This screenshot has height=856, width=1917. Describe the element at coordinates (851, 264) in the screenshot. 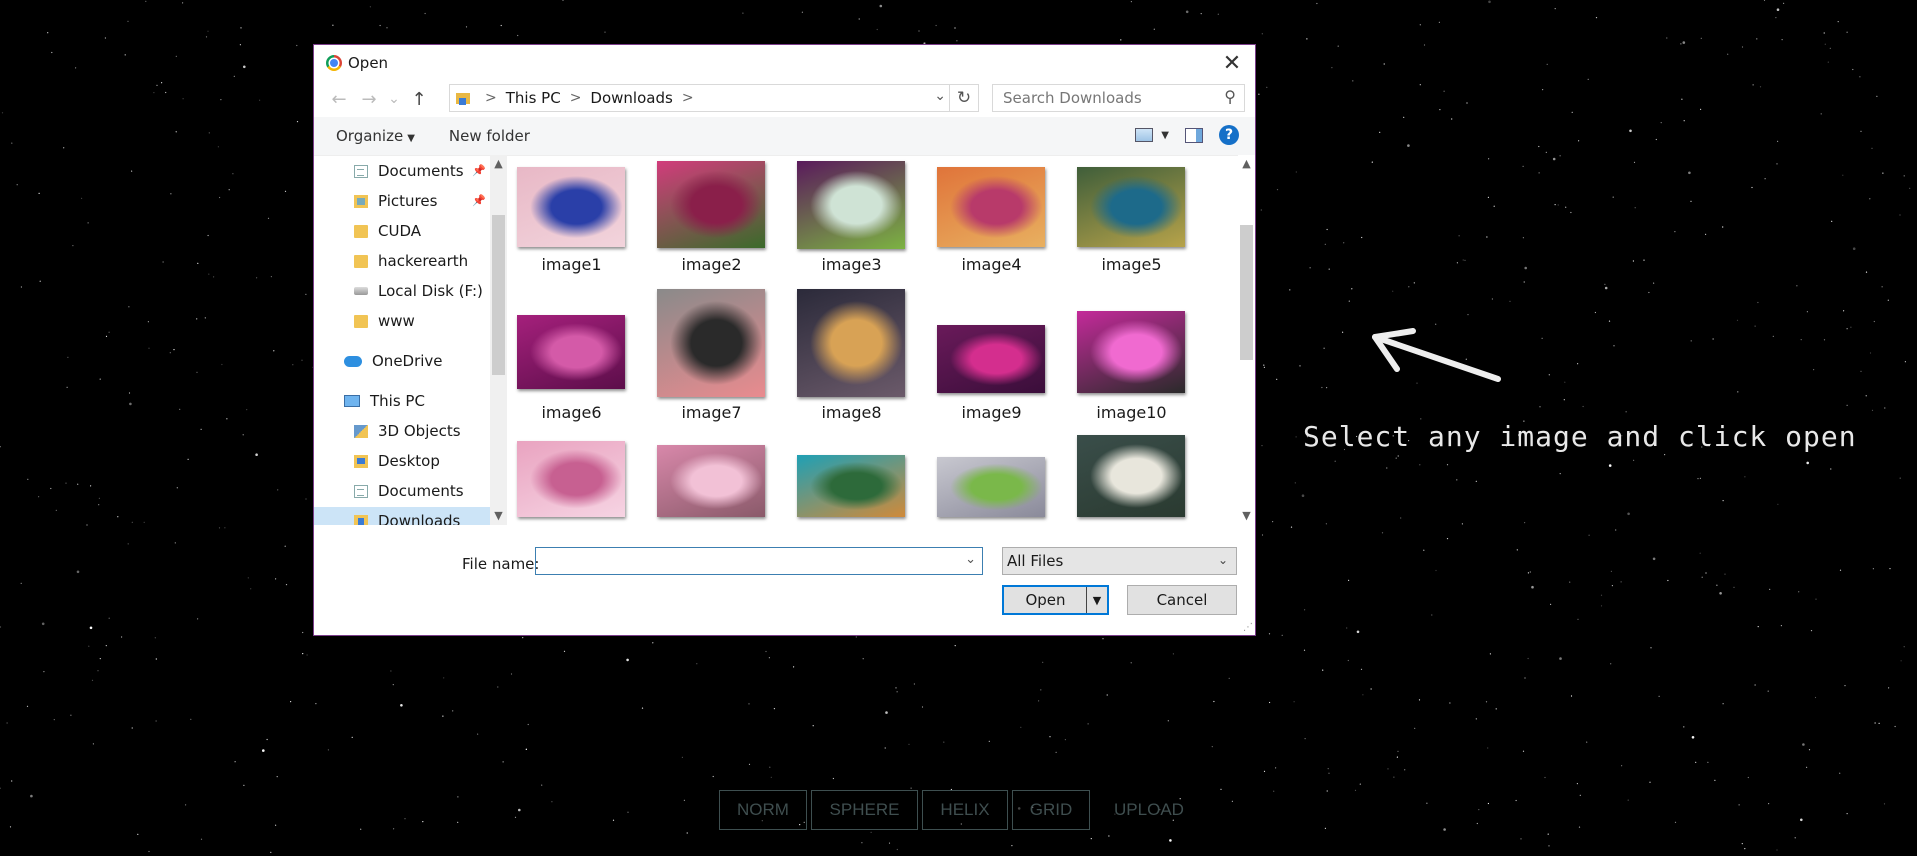

I see `file-name-label: image3` at that location.